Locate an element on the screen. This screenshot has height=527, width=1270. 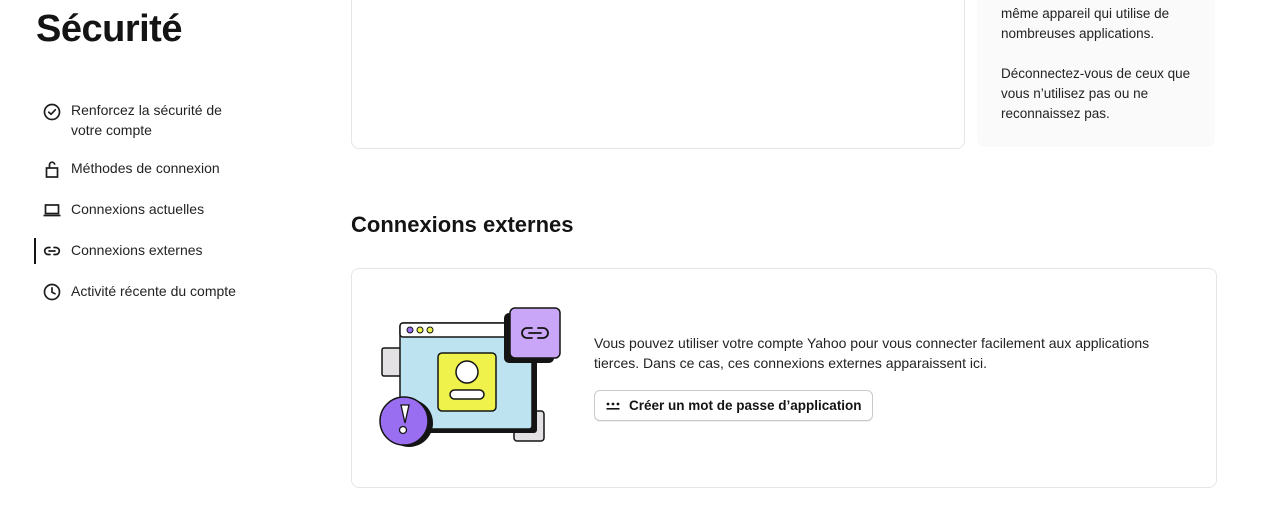
sidebar-item-label: Renforcez la sécurité de votre compte is located at coordinates (146, 120).